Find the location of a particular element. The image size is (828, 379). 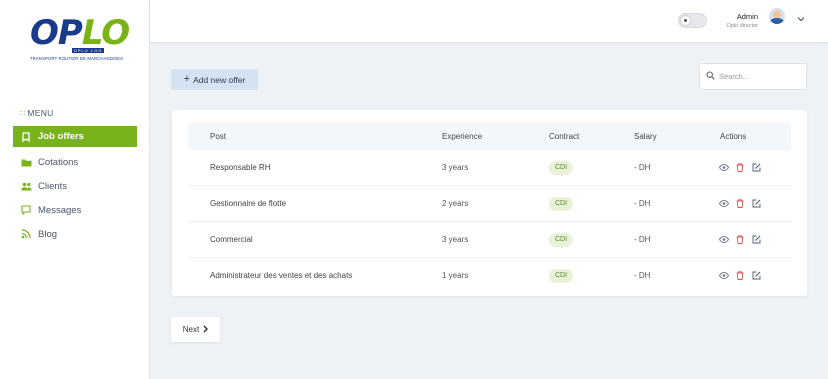

experience-cell: 2 years is located at coordinates (455, 203).